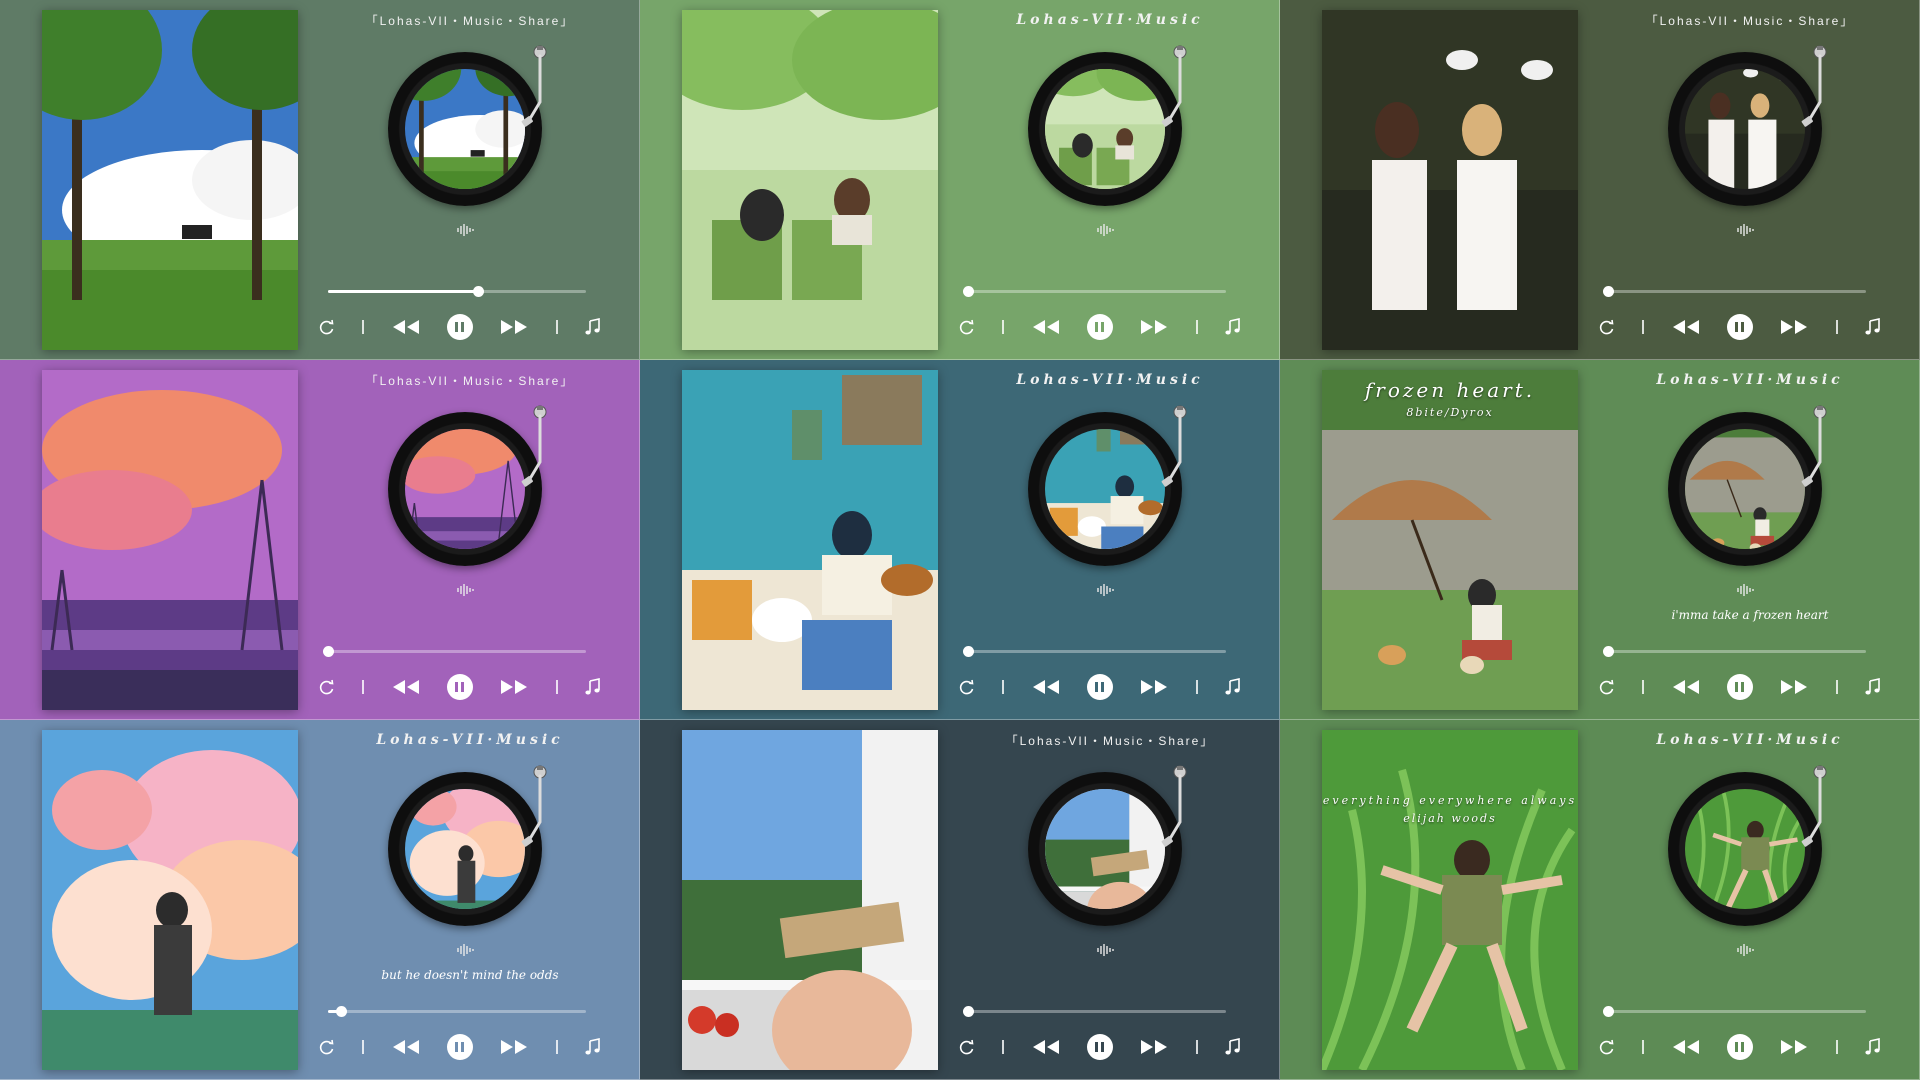 This screenshot has height=1080, width=1920. What do you see at coordinates (1450, 900) in the screenshot?
I see `album-art: everything everywhere always elijah woods` at bounding box center [1450, 900].